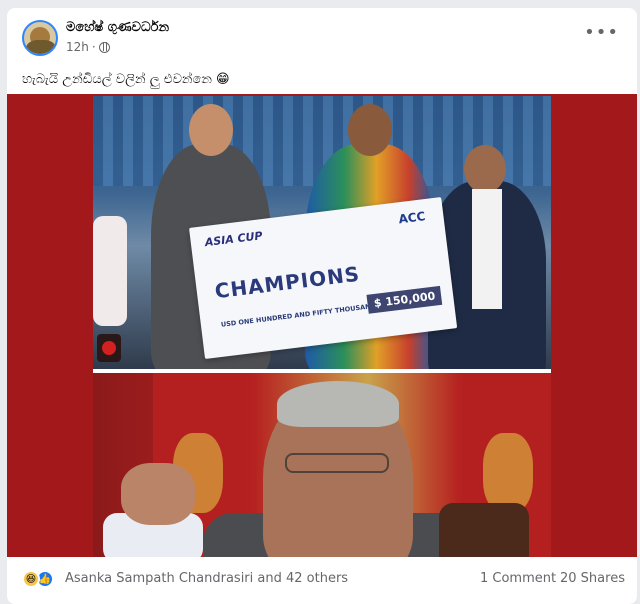 The image size is (640, 604). What do you see at coordinates (287, 282) in the screenshot?
I see `cheque-headline: CHAMPIONS` at bounding box center [287, 282].